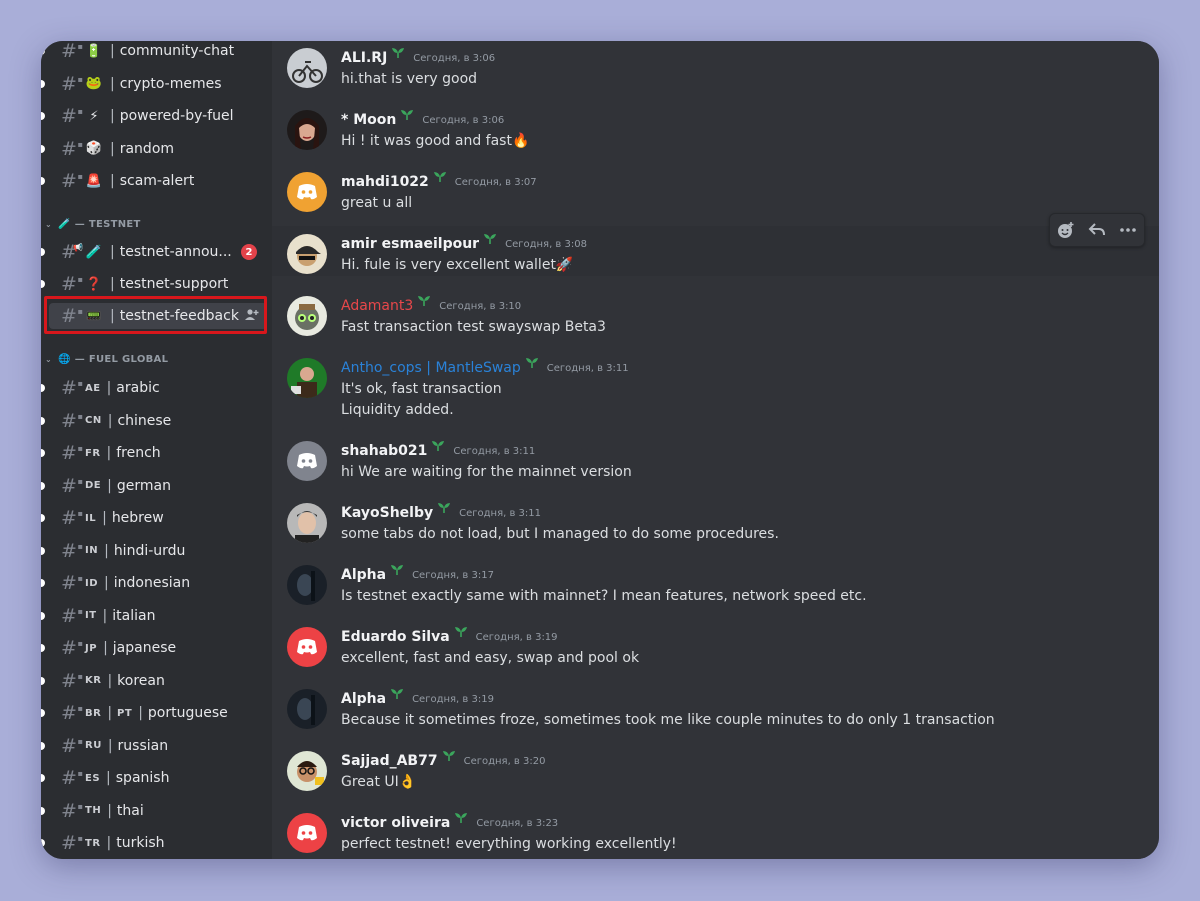 Image resolution: width=1200 pixels, height=901 pixels. Describe the element at coordinates (480, 306) in the screenshot. I see `timestamp: Сегодня, в 3:10` at that location.